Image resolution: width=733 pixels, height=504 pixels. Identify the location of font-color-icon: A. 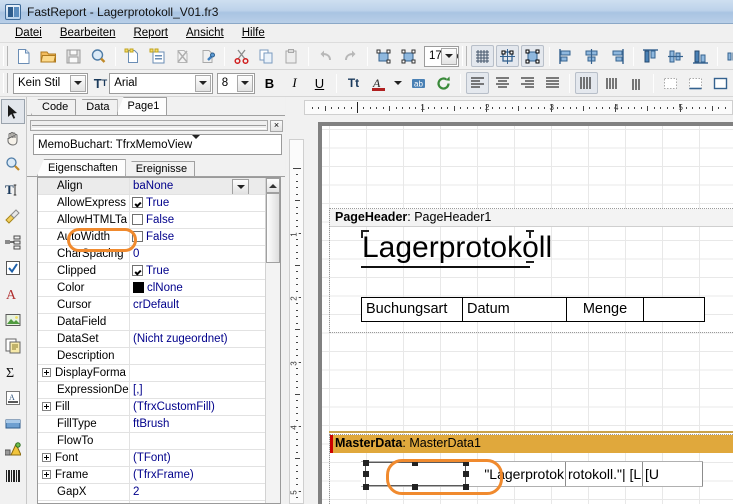
(378, 83).